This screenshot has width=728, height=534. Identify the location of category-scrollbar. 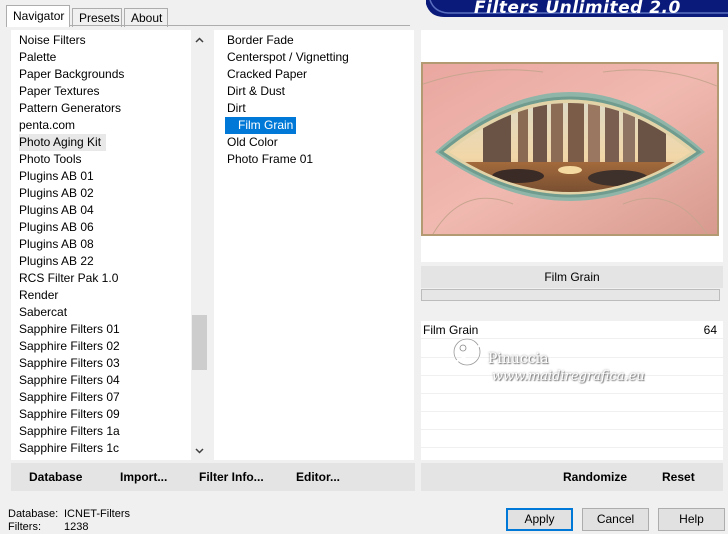
(199, 245).